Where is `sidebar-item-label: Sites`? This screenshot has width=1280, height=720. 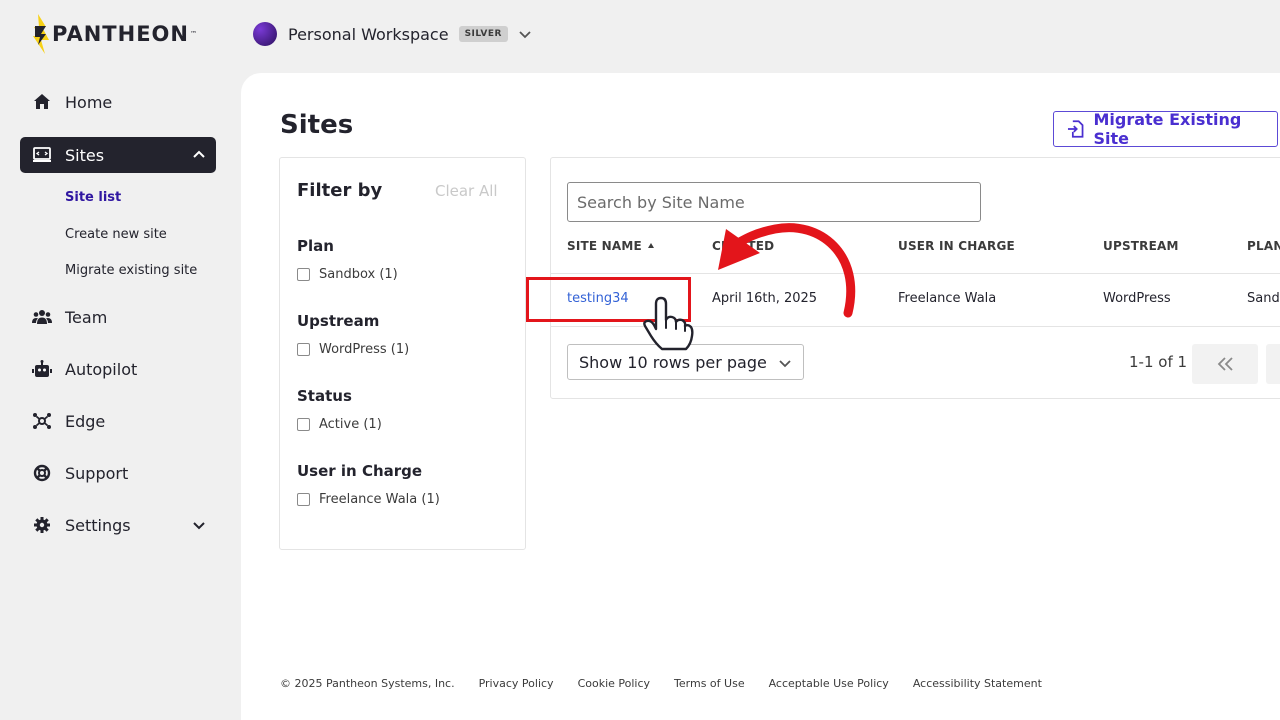
sidebar-item-label: Sites is located at coordinates (85, 155).